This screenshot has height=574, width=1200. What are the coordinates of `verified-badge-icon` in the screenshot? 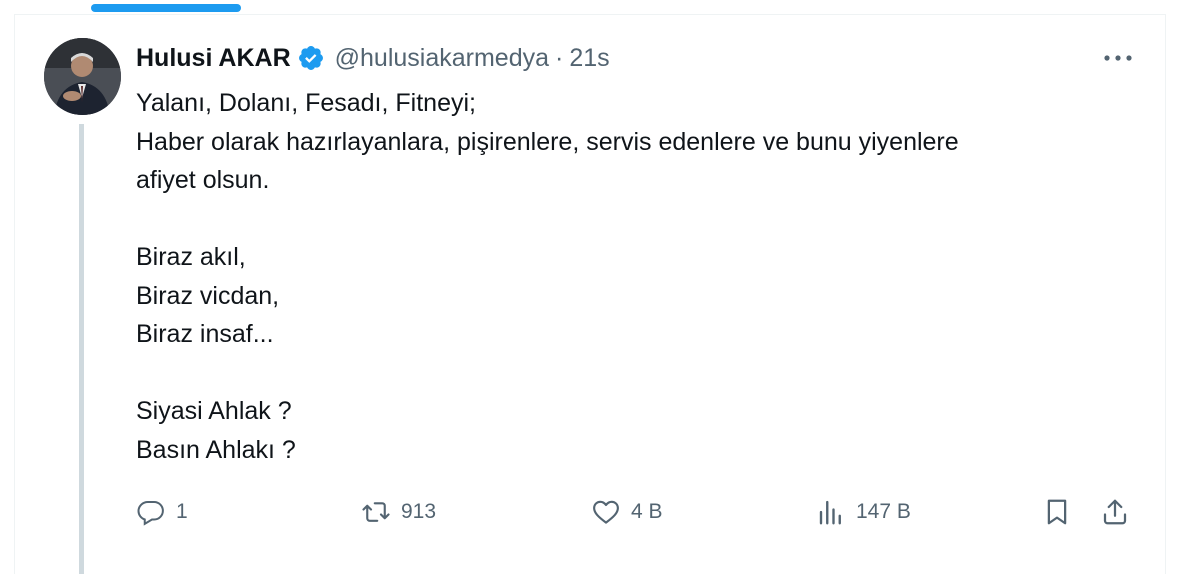 It's located at (311, 58).